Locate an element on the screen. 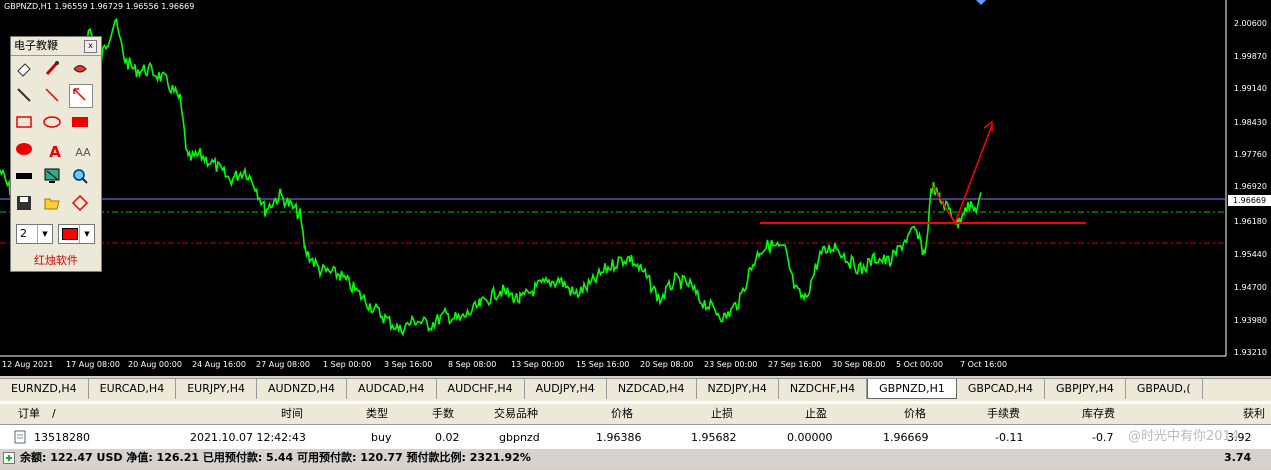 Image resolution: width=1271 pixels, height=470 pixels. time-tick-label: 24 Aug 16:00 is located at coordinates (219, 364).